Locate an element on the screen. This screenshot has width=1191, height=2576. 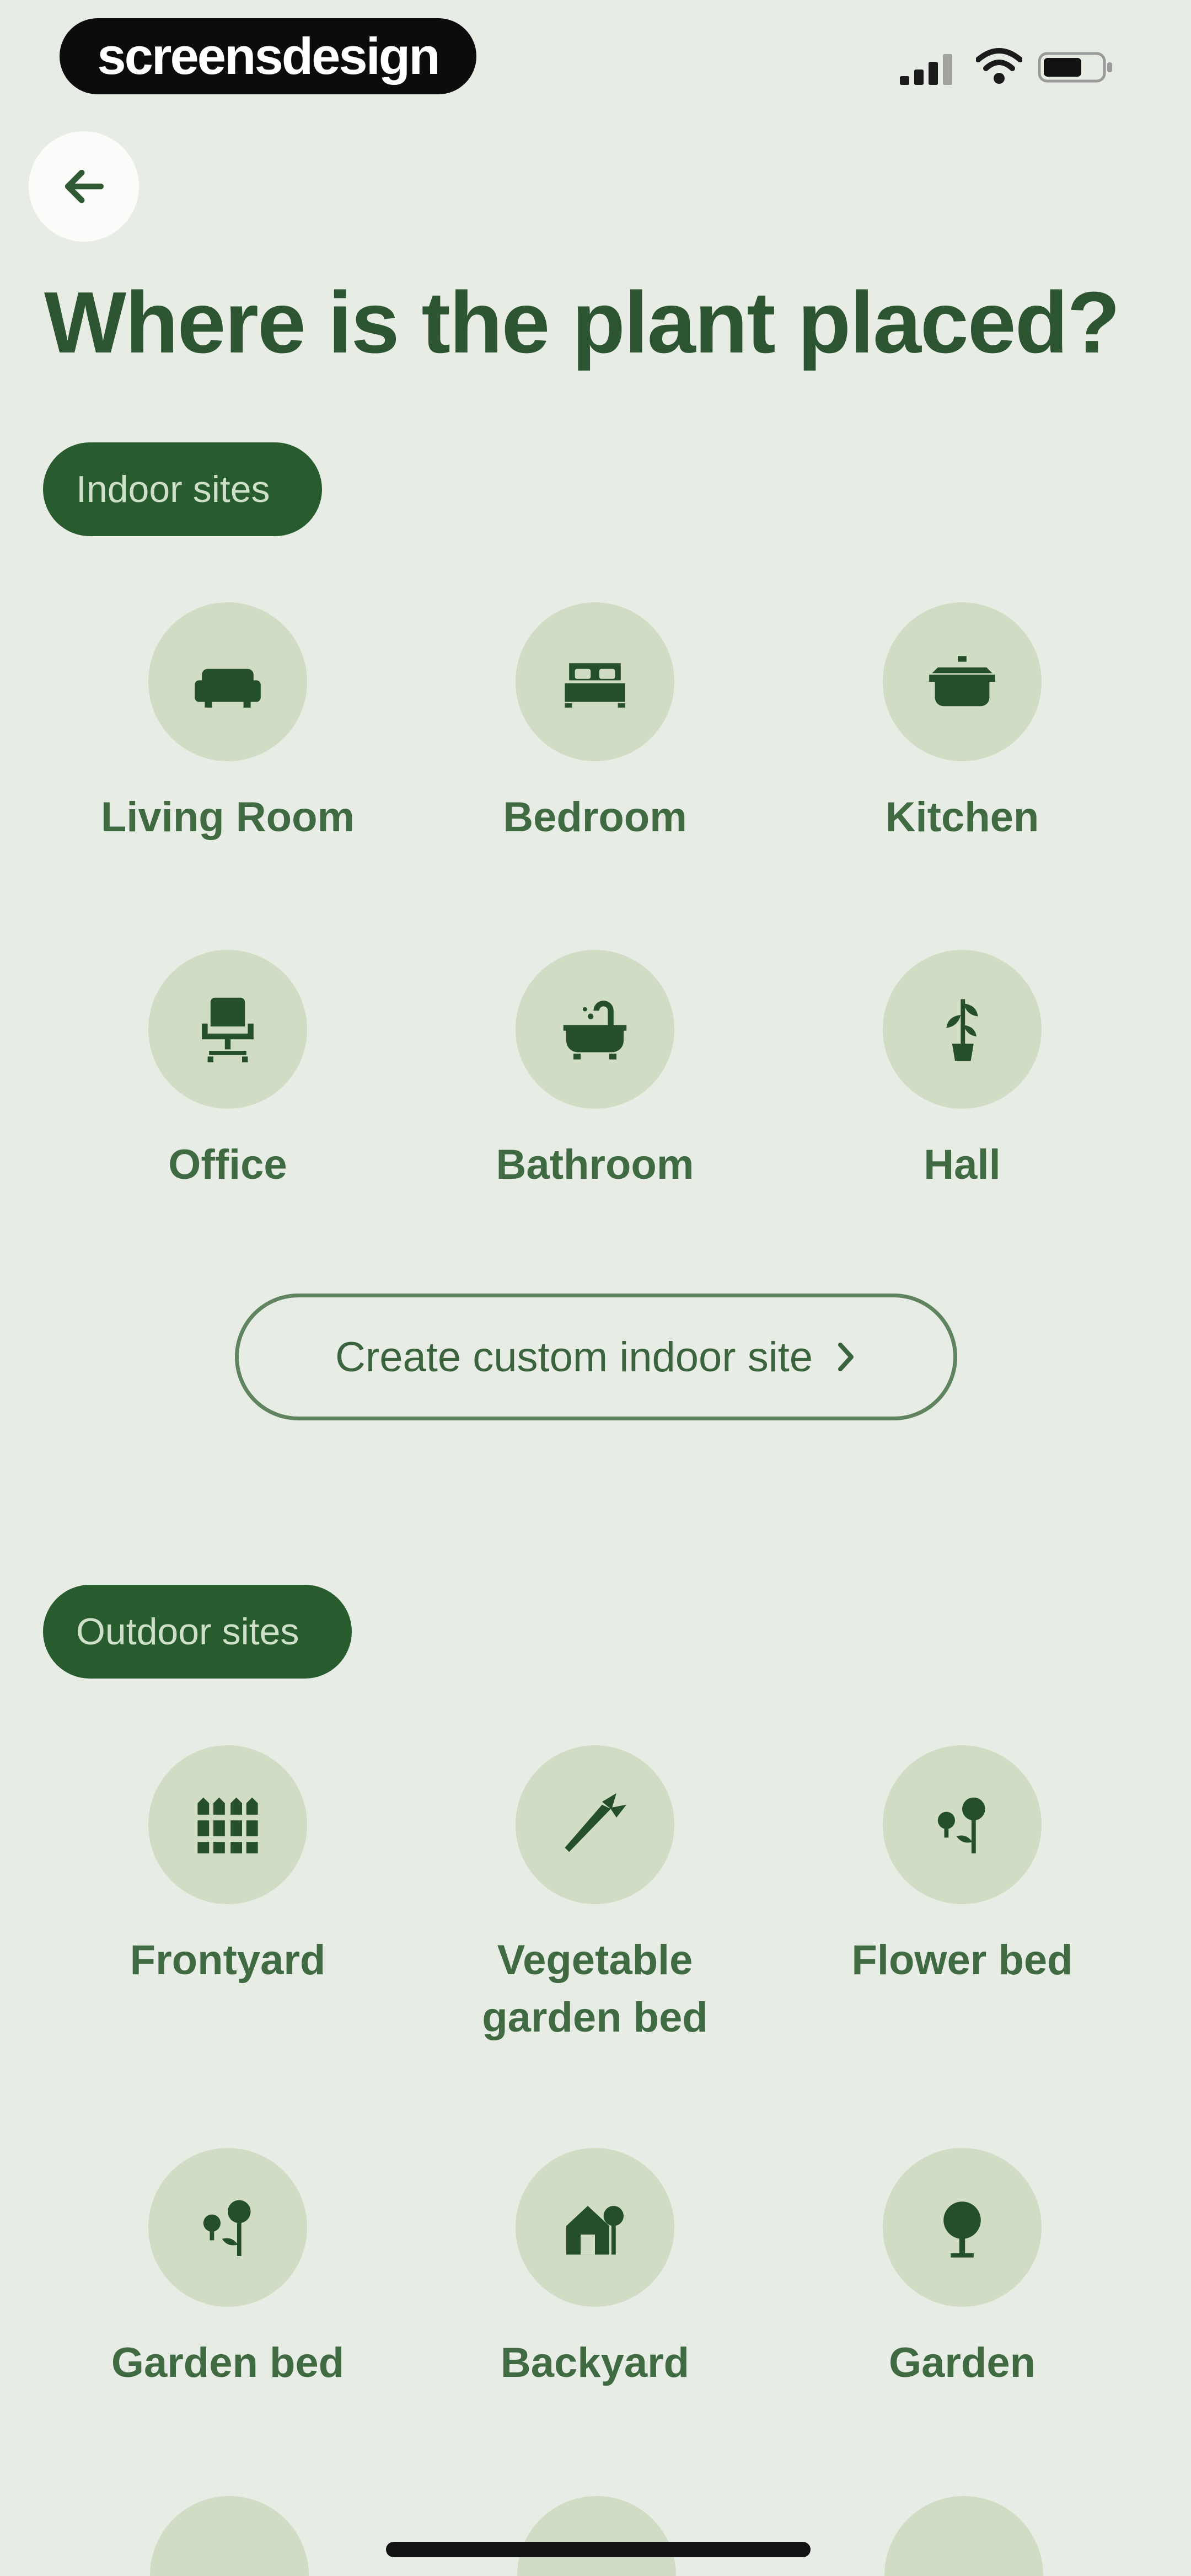
site-label: Flower bed is located at coordinates (962, 1960).